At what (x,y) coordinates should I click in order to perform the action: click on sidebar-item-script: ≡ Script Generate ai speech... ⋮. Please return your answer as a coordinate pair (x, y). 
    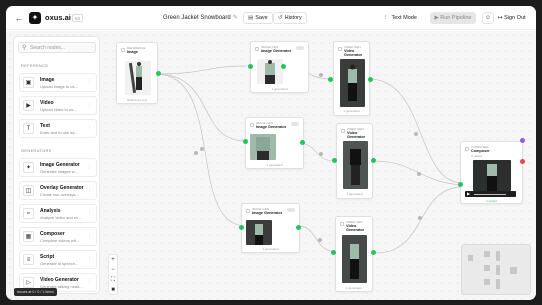
    Looking at the image, I should click on (58, 259).